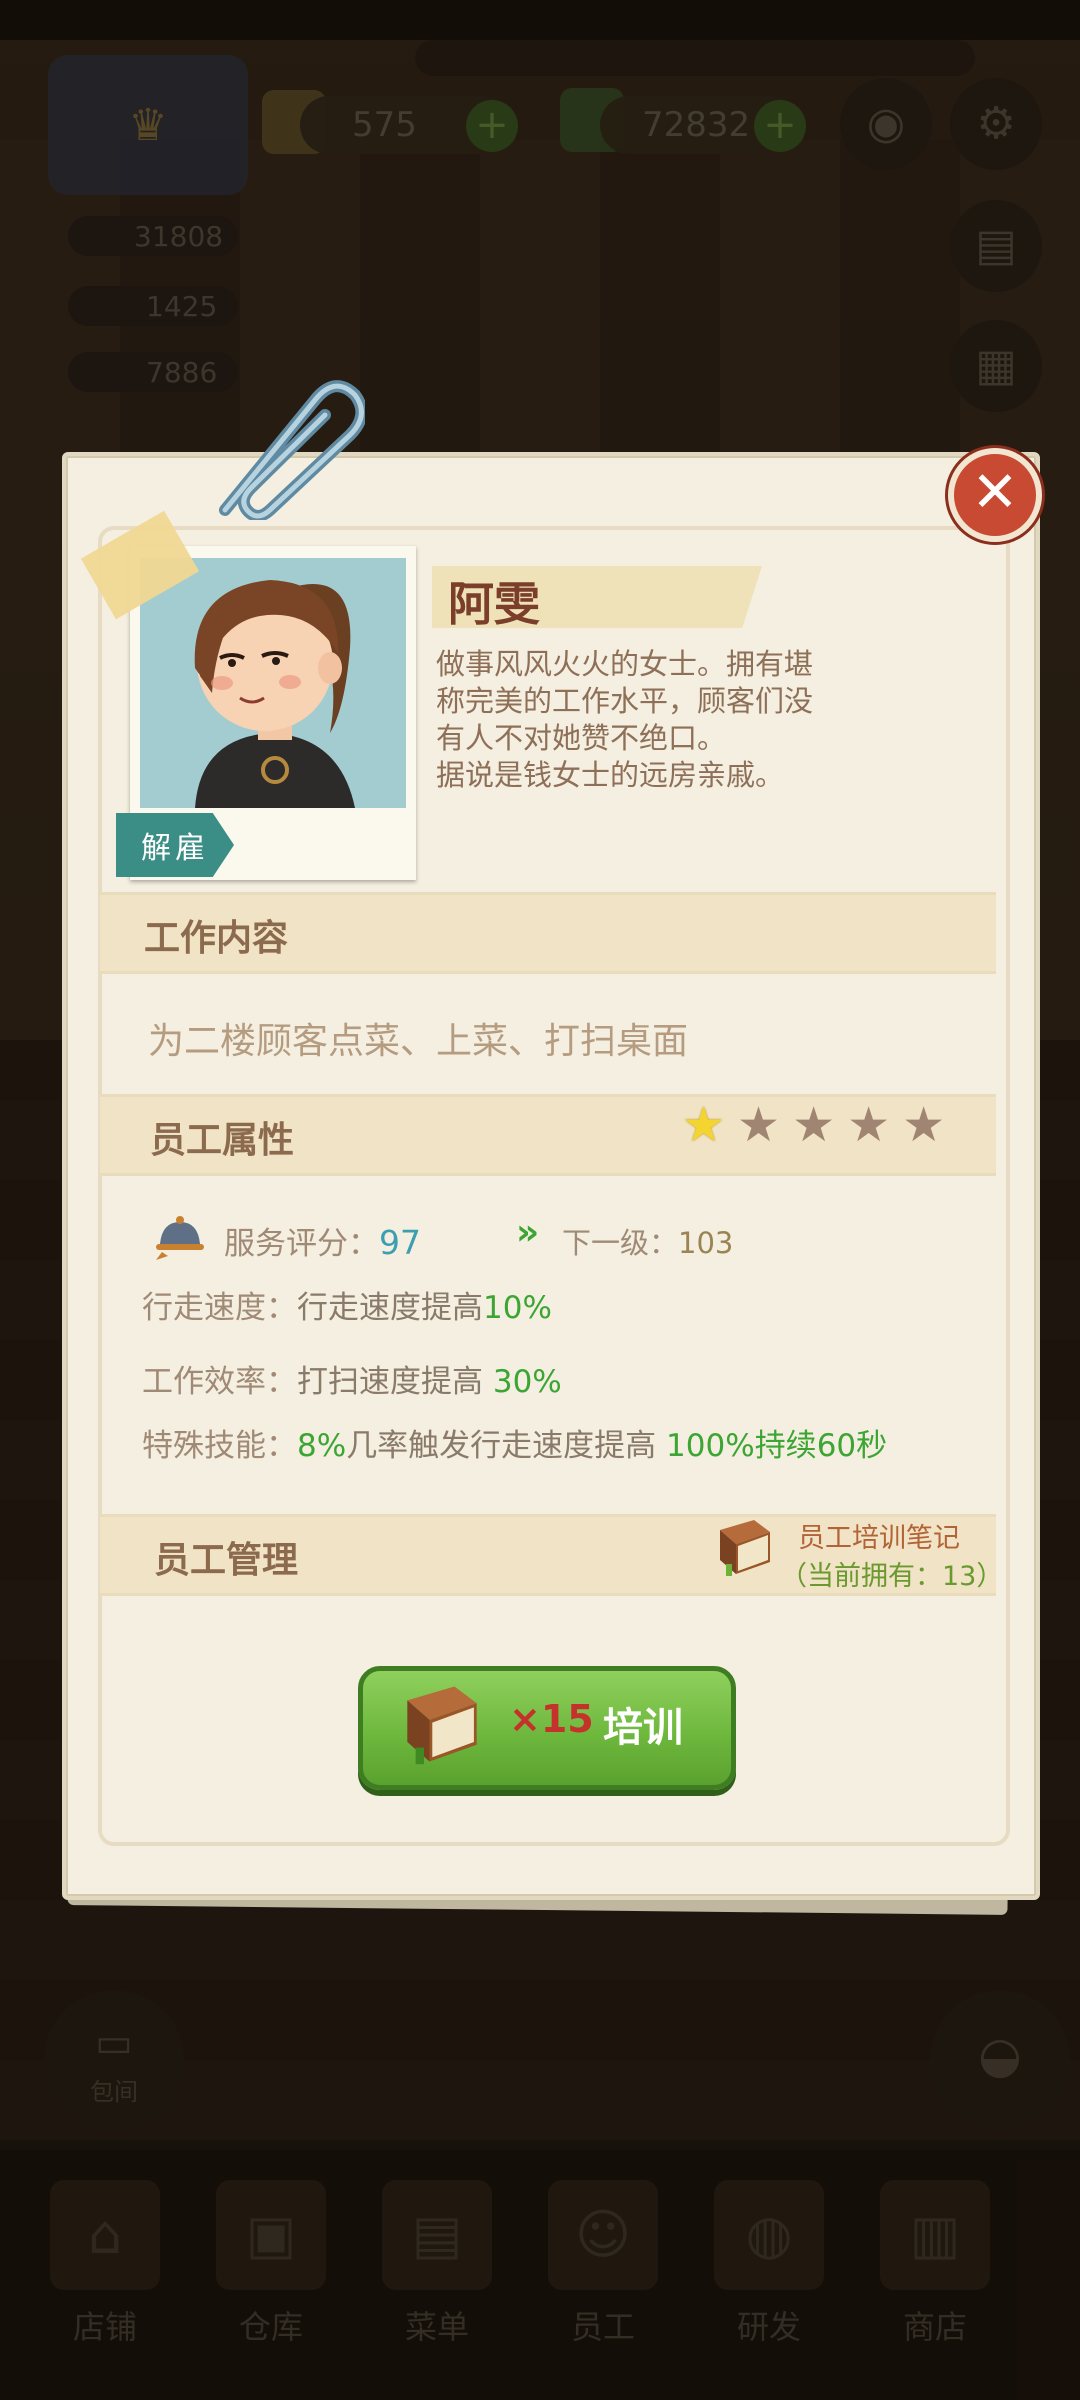  What do you see at coordinates (226, 1560) in the screenshot?
I see `staff-management-title: 员工管理` at bounding box center [226, 1560].